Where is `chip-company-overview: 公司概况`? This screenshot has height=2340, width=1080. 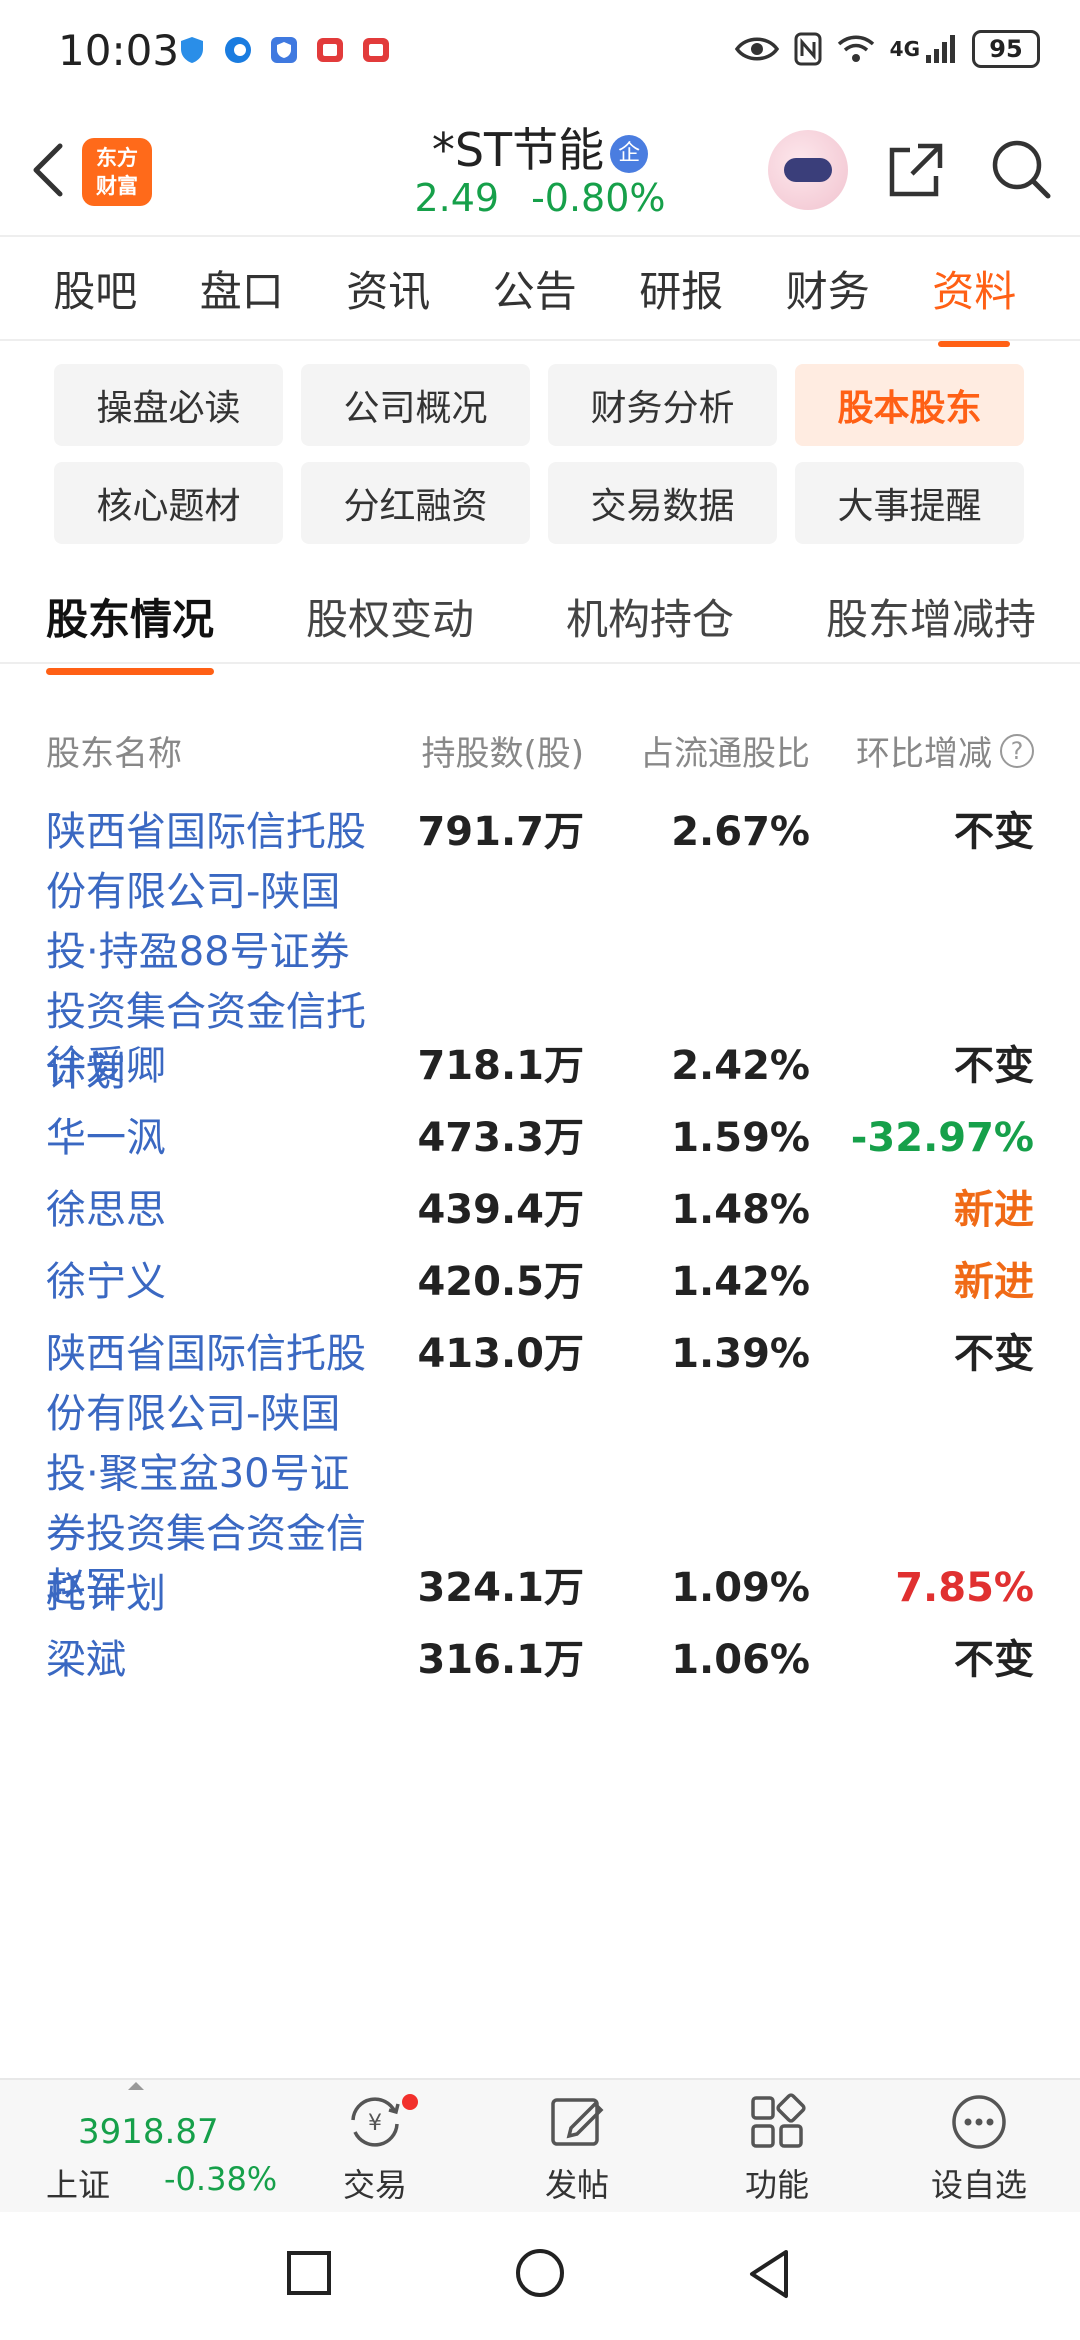
chip-company-overview: 公司概况 is located at coordinates (415, 405).